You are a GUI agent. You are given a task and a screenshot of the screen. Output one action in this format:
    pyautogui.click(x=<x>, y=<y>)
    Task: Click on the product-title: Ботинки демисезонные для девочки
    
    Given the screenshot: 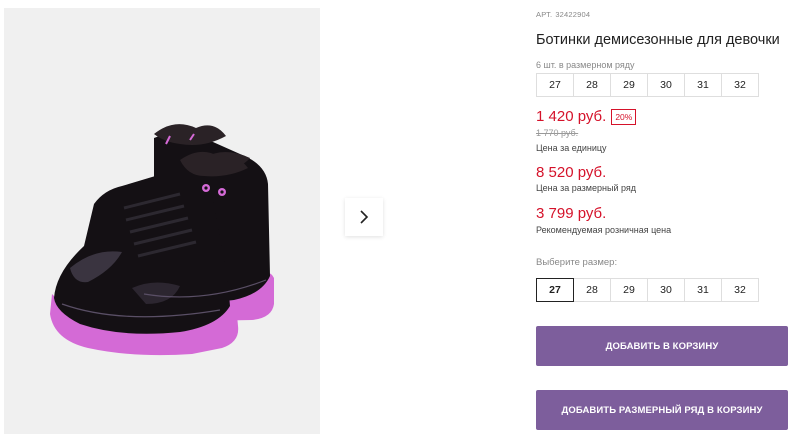 What is the action you would take?
    pyautogui.click(x=658, y=40)
    